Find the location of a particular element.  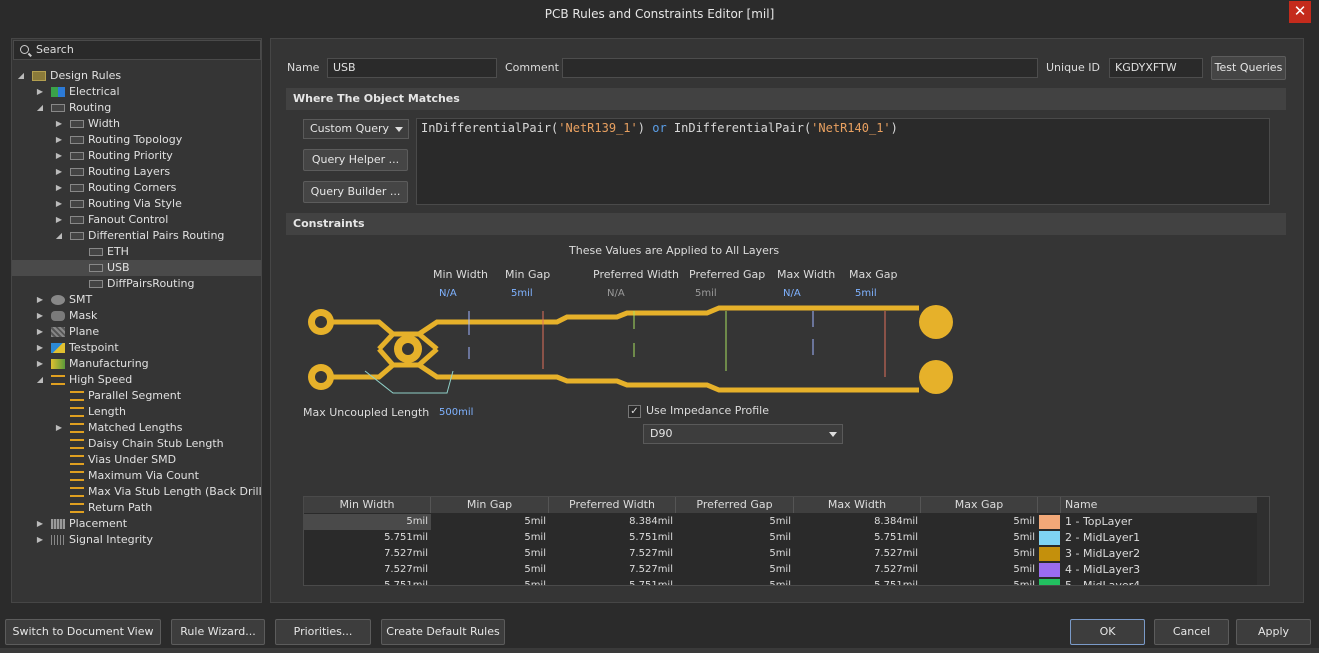

tree-item: ▶ Signal Integrity is located at coordinates (136, 540).